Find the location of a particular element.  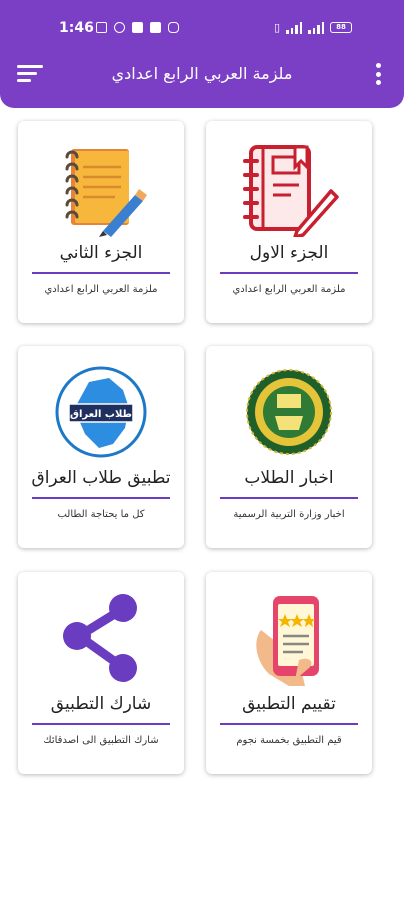

facebook-notification-icon is located at coordinates (119, 27).